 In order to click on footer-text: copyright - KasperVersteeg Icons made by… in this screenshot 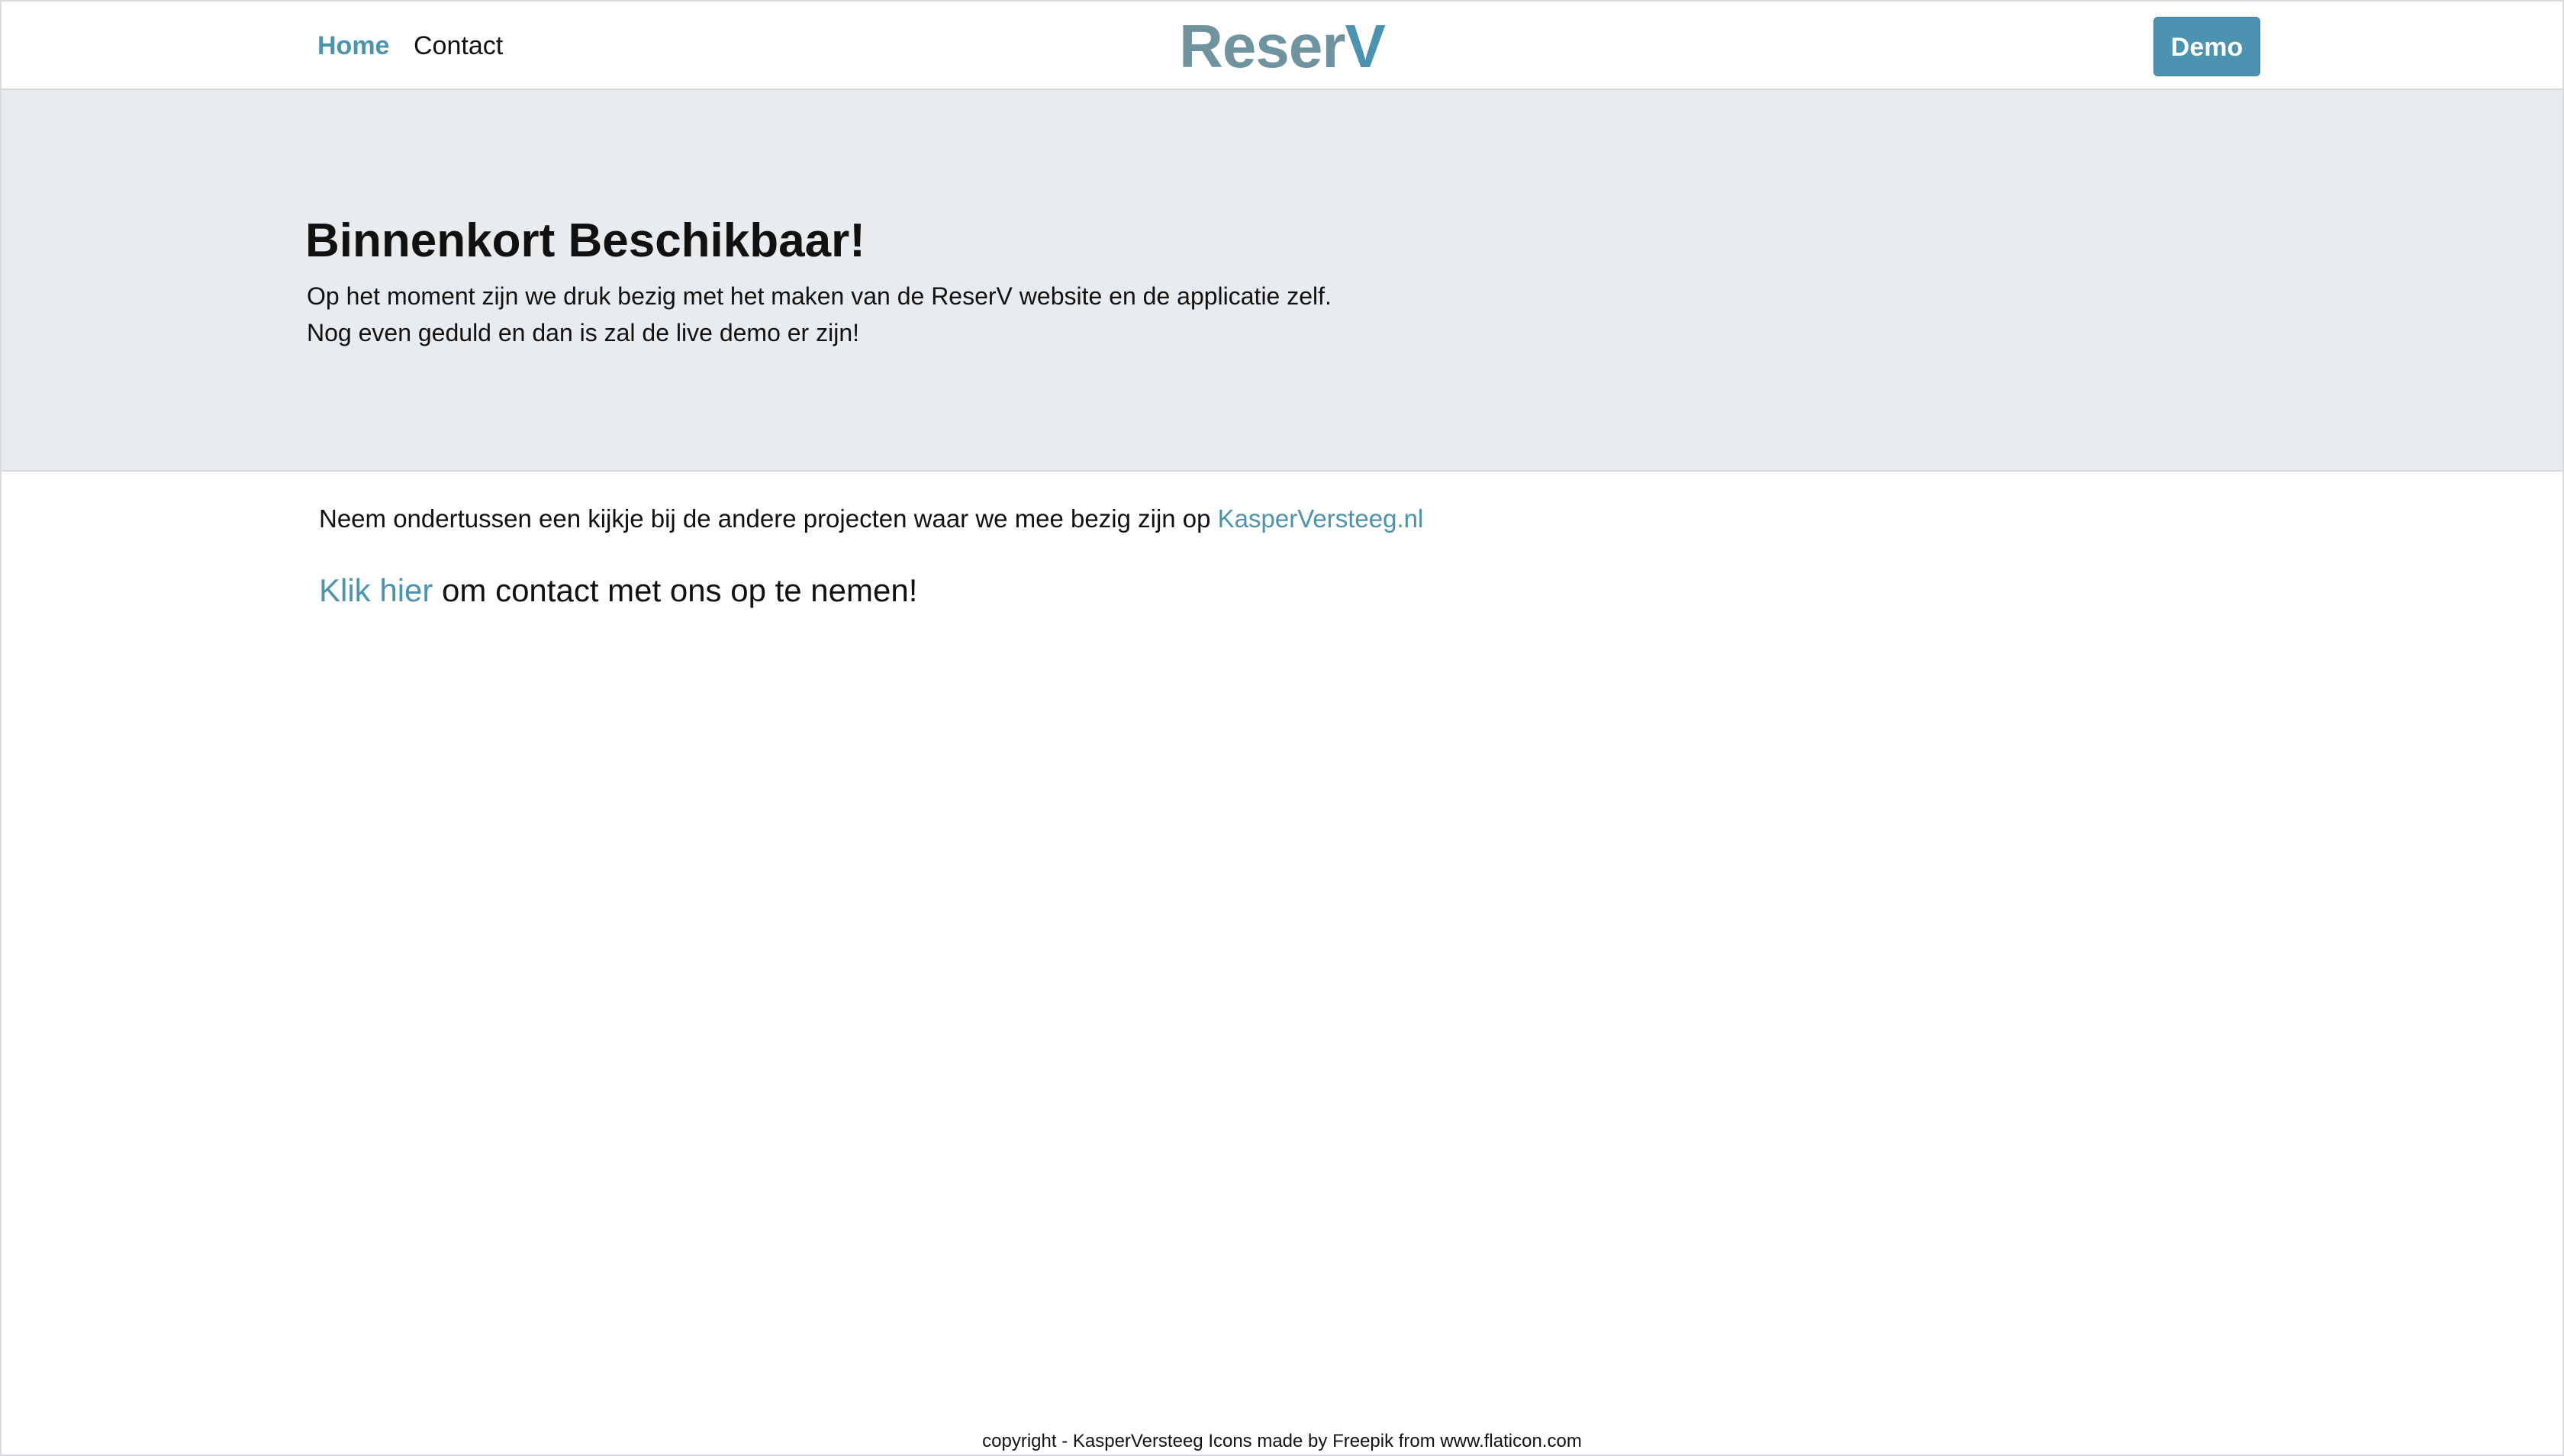, I will do `click(1282, 1441)`.